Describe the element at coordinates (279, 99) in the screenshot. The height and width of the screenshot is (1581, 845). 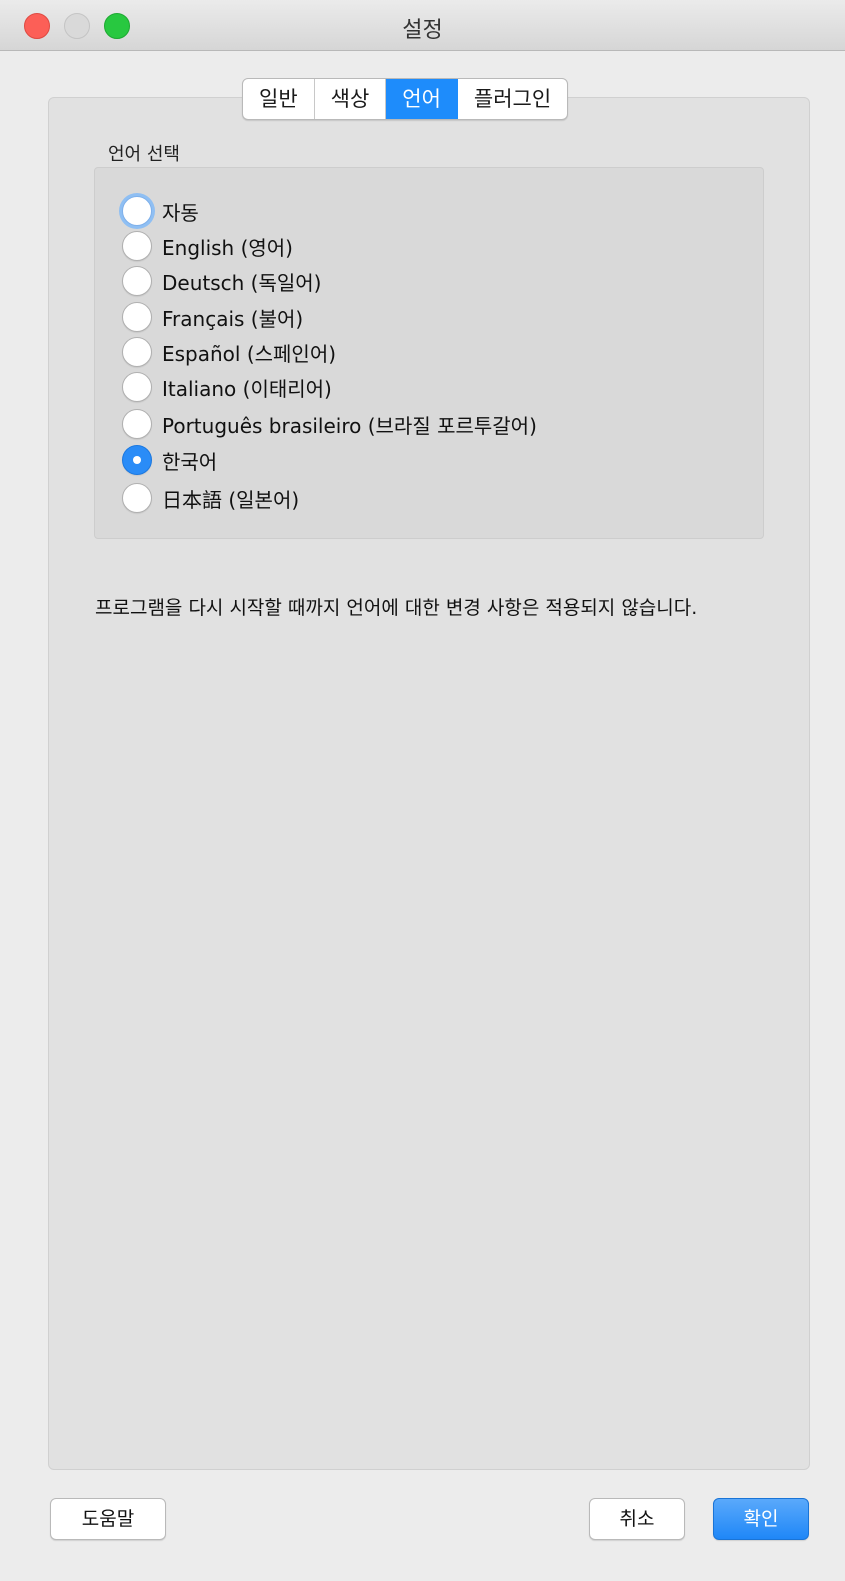
I see `tab-general: 일반` at that location.